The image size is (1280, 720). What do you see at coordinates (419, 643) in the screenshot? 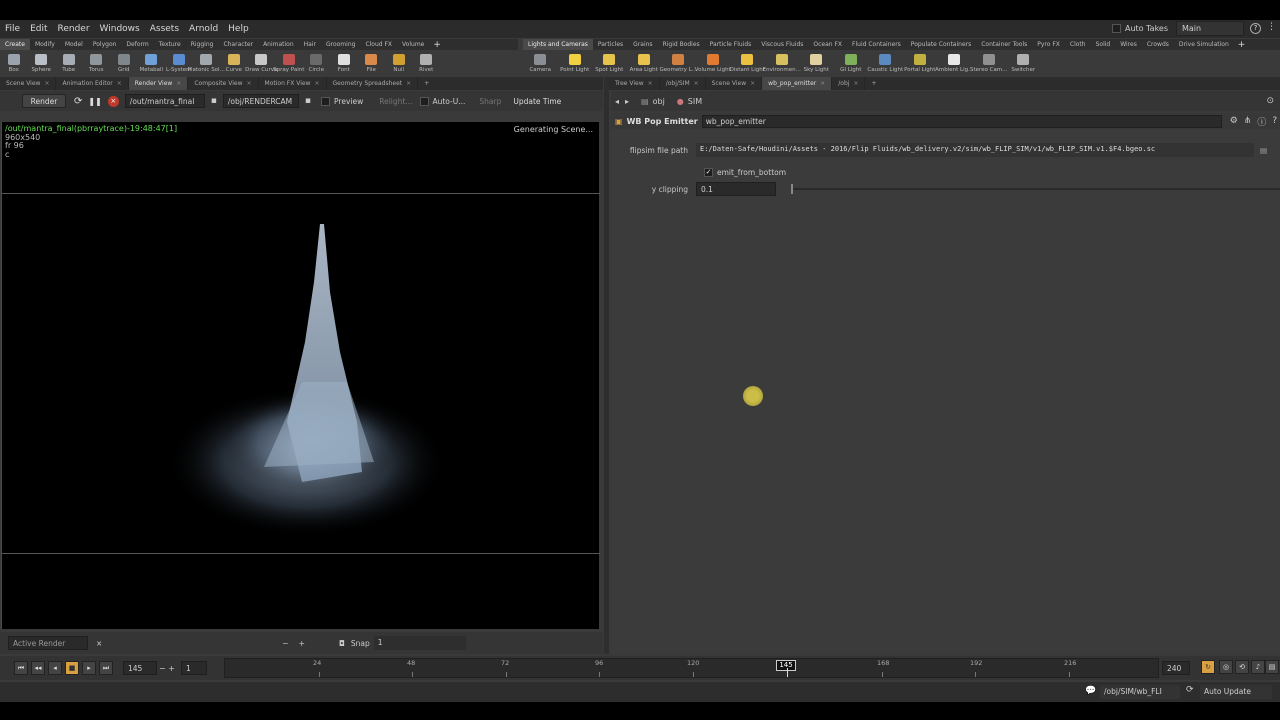
I see `snap-value: 1` at bounding box center [419, 643].